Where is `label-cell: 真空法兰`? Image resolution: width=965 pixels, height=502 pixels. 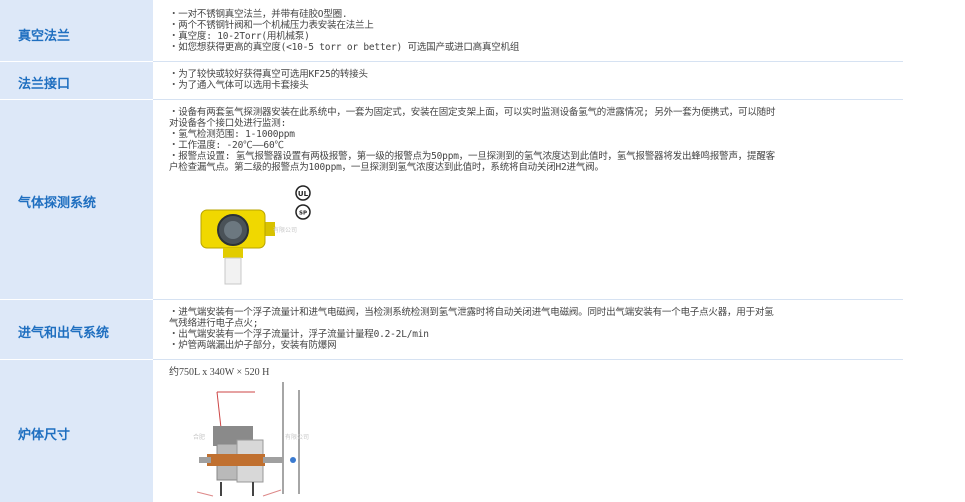
label-cell: 真空法兰 is located at coordinates (76, 31).